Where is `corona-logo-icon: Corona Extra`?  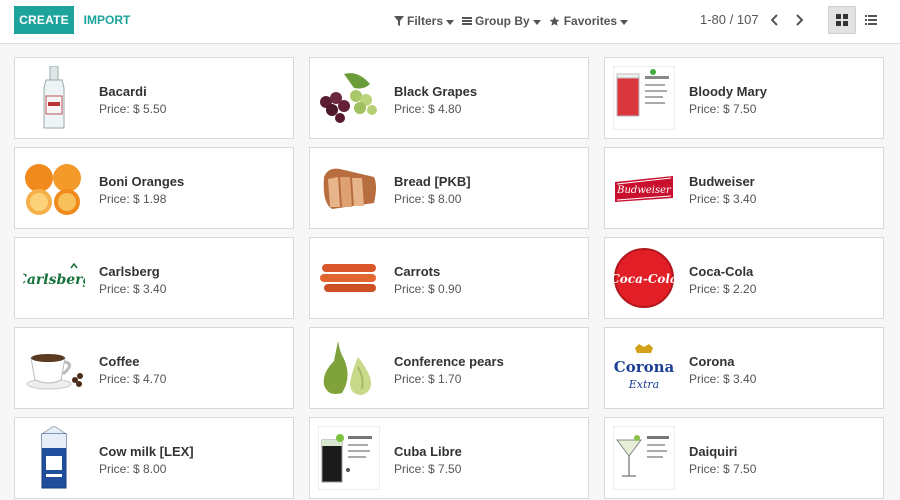
corona-logo-icon: Corona Extra is located at coordinates (644, 368).